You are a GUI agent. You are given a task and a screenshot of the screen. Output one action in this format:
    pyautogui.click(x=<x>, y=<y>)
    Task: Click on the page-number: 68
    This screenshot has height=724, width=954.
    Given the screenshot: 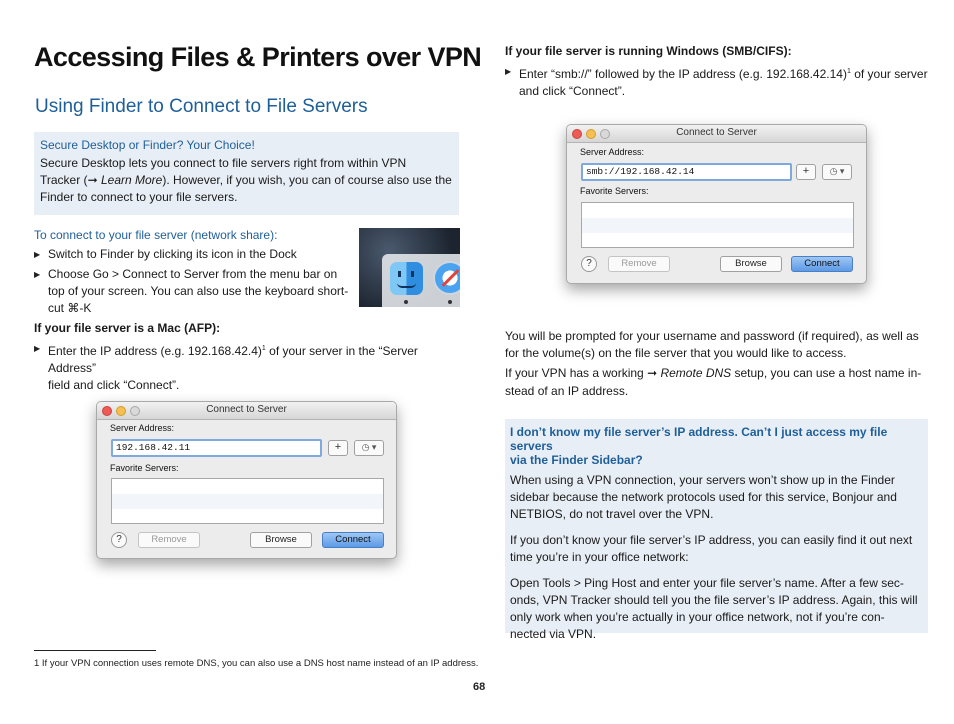 What is the action you would take?
    pyautogui.click(x=479, y=687)
    